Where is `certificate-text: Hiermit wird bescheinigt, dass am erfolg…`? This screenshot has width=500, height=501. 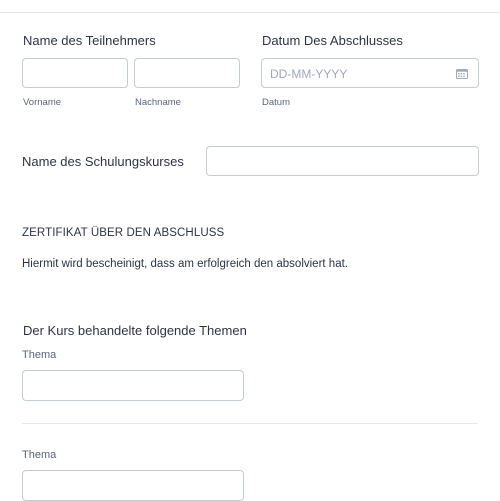 certificate-text: Hiermit wird bescheinigt, dass am erfolg… is located at coordinates (185, 264).